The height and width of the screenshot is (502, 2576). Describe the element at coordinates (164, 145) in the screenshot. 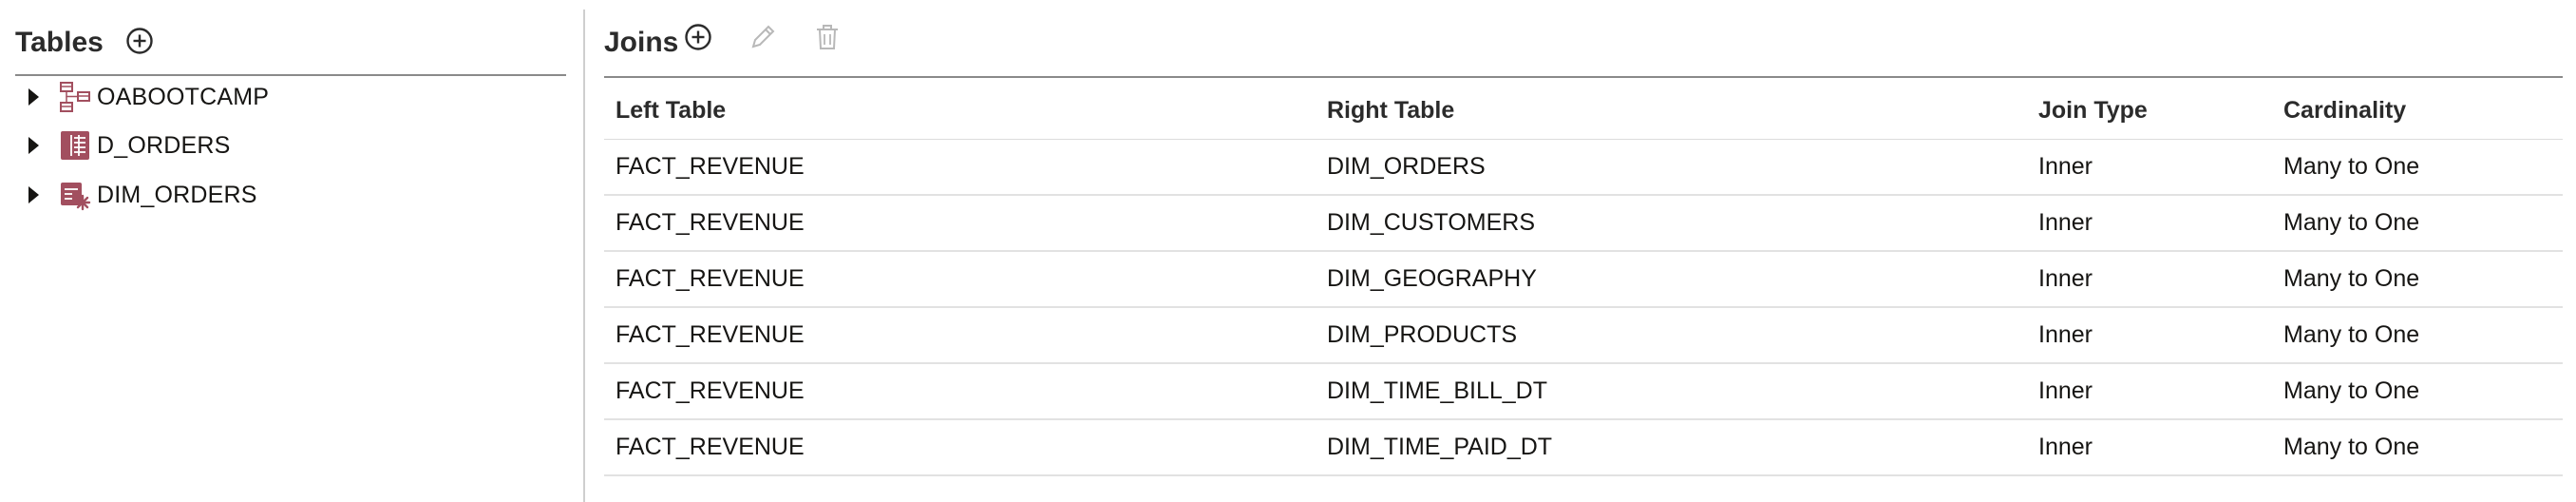

I see `tree-item-label: D_ORDERS` at that location.